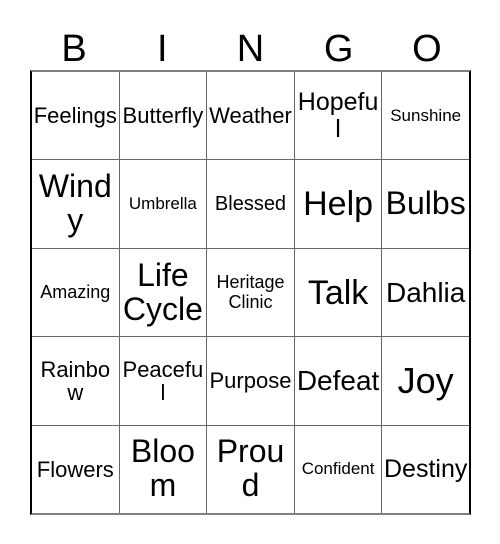  Describe the element at coordinates (250, 49) in the screenshot. I see `bingo-header-letter-n: N` at that location.